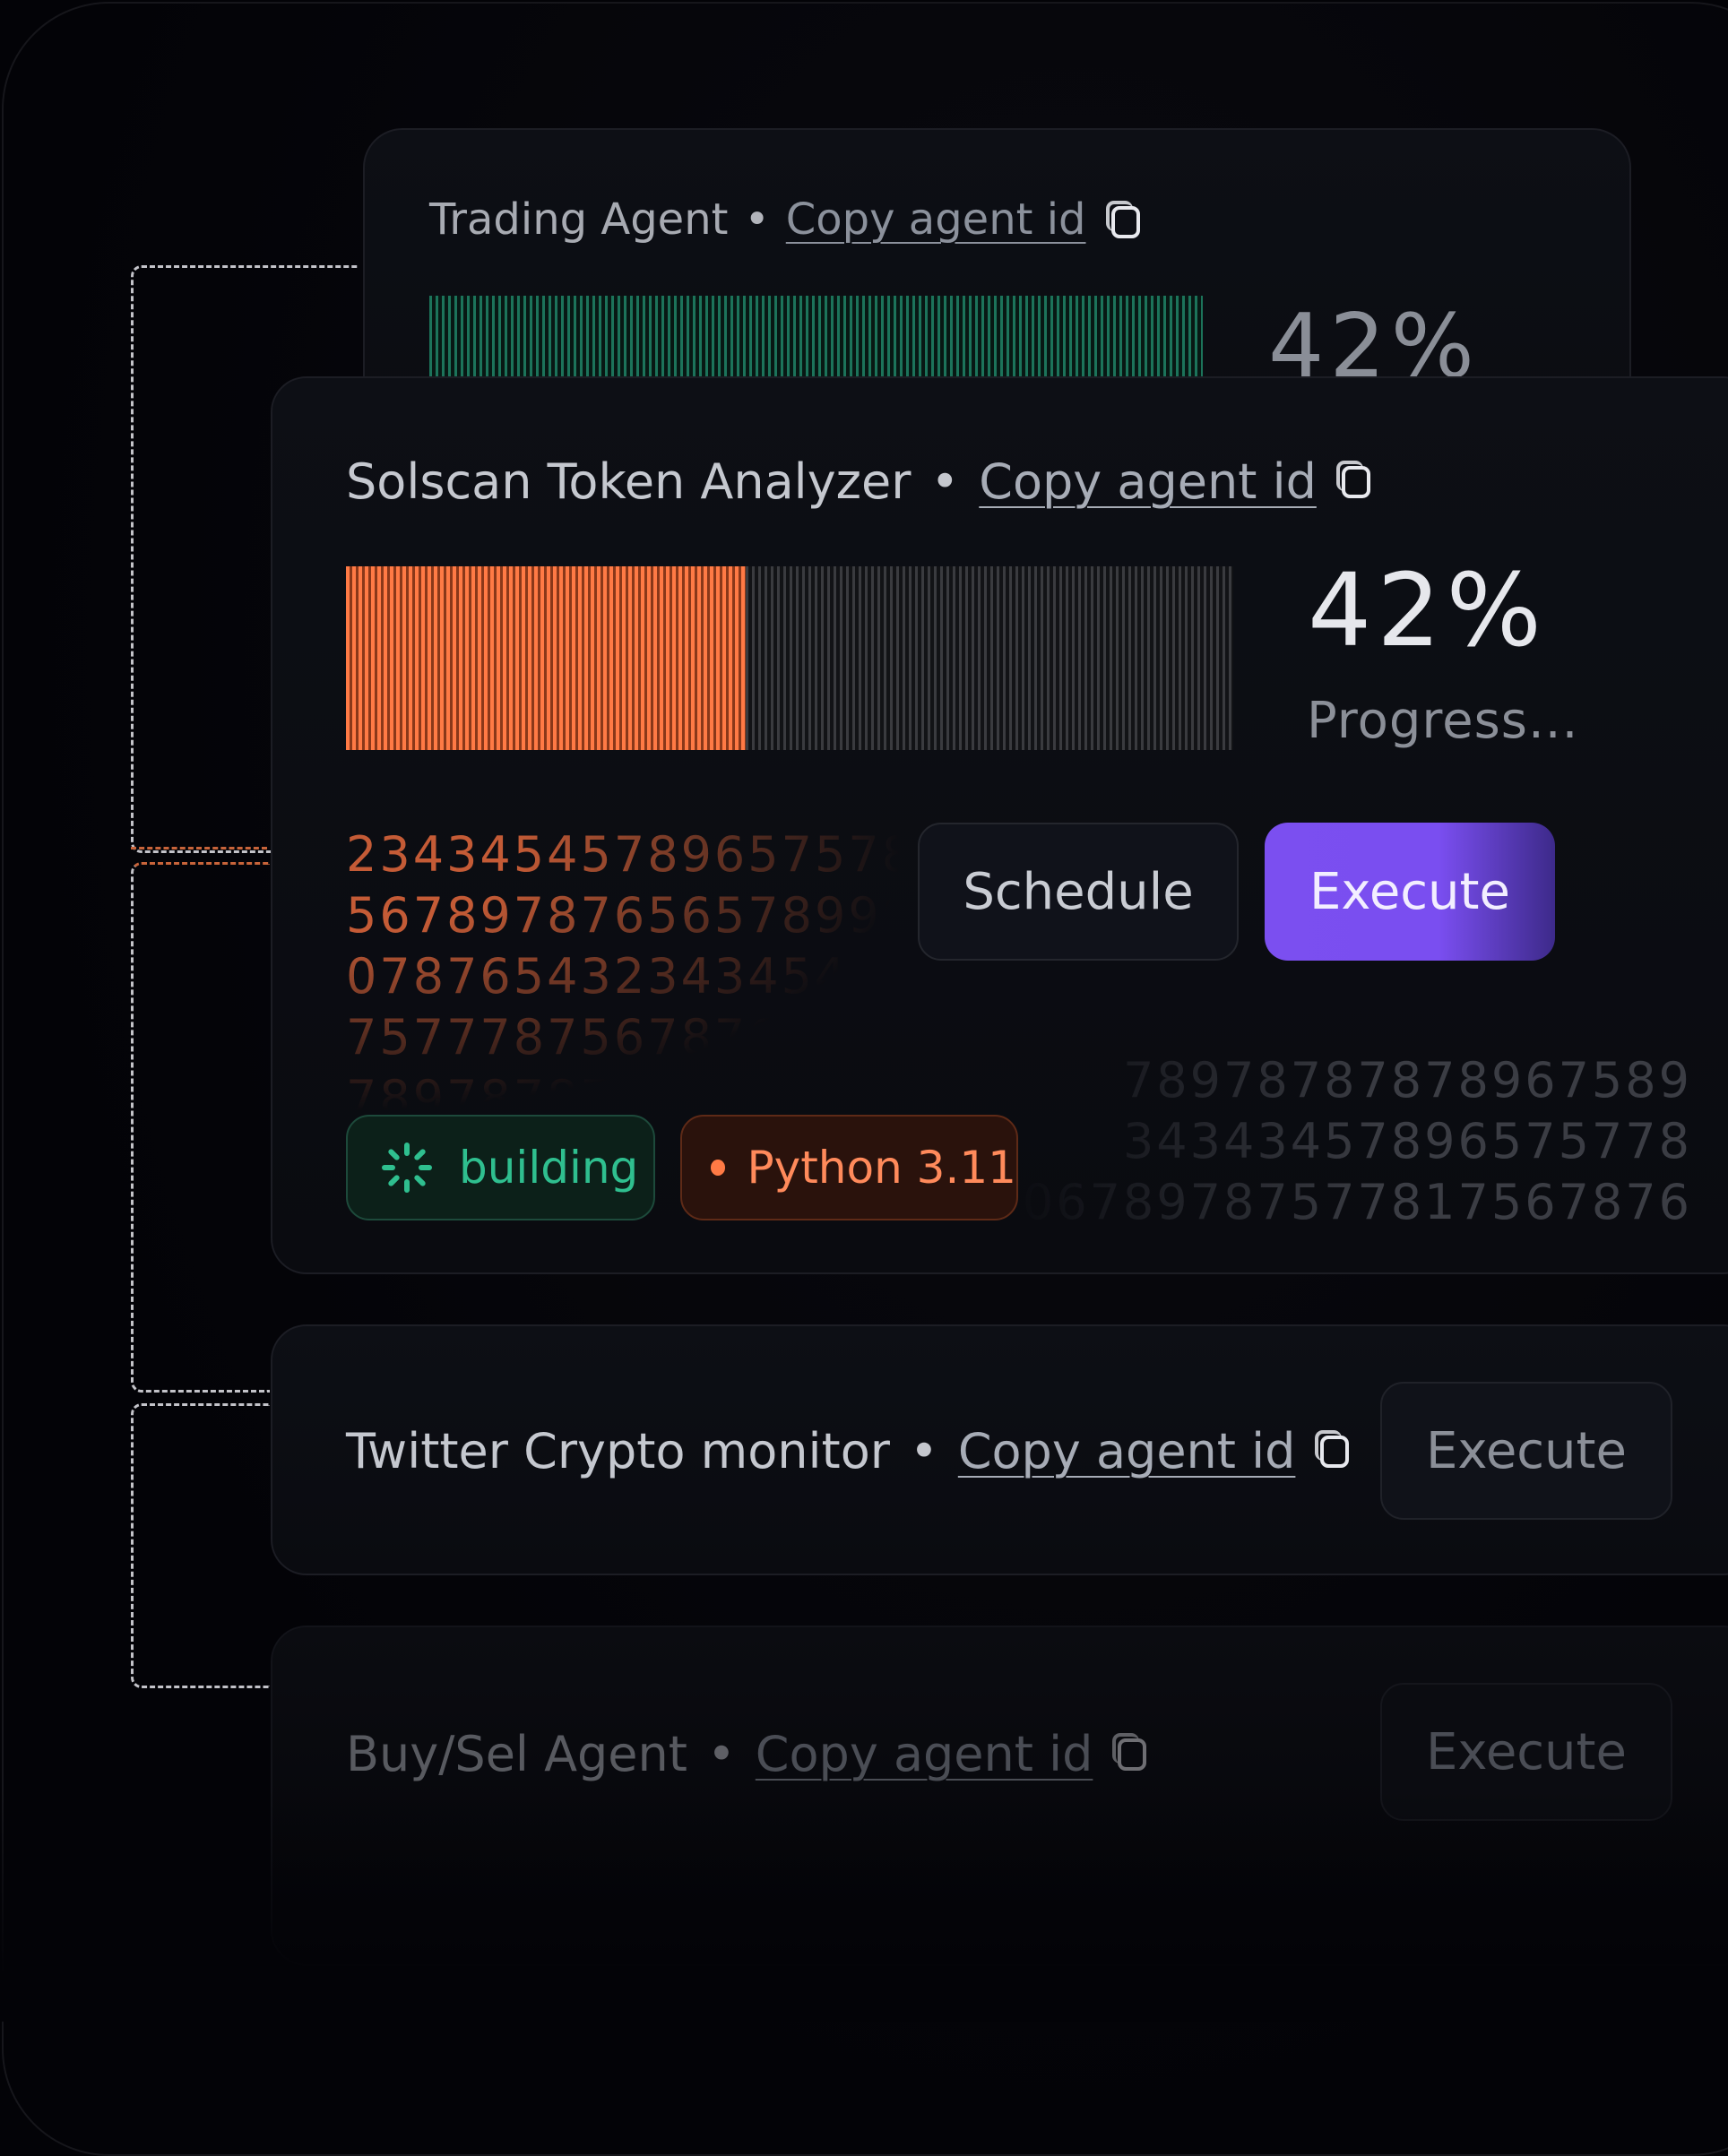  What do you see at coordinates (1427, 611) in the screenshot?
I see `progress-percent: 42%` at bounding box center [1427, 611].